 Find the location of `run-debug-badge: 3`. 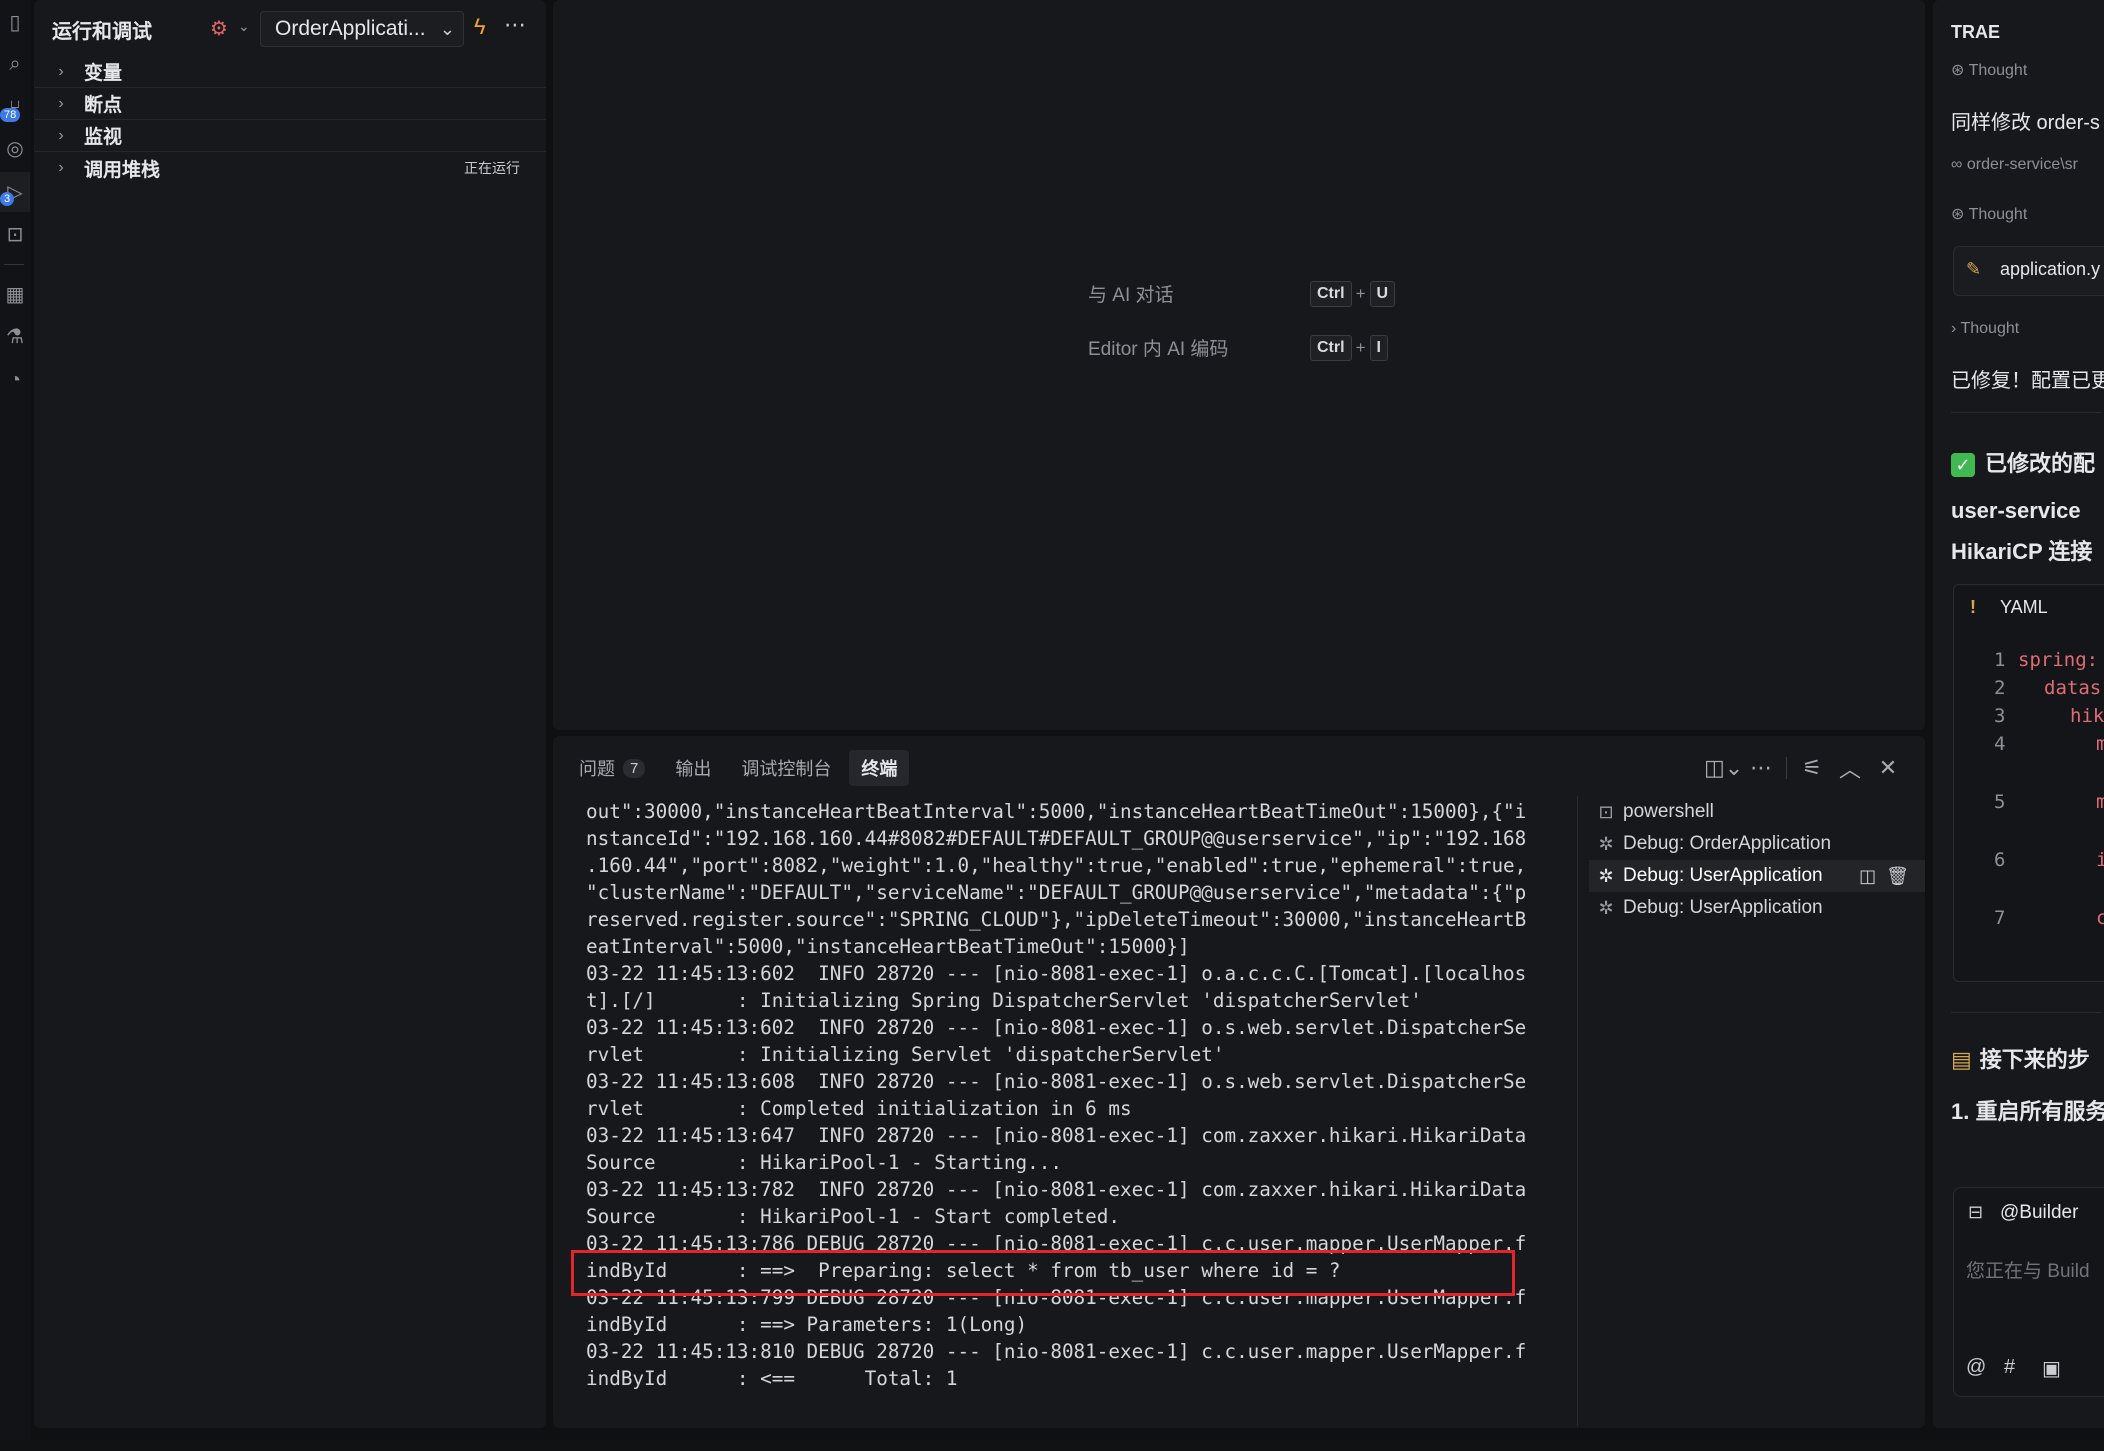

run-debug-badge: 3 is located at coordinates (7, 199).